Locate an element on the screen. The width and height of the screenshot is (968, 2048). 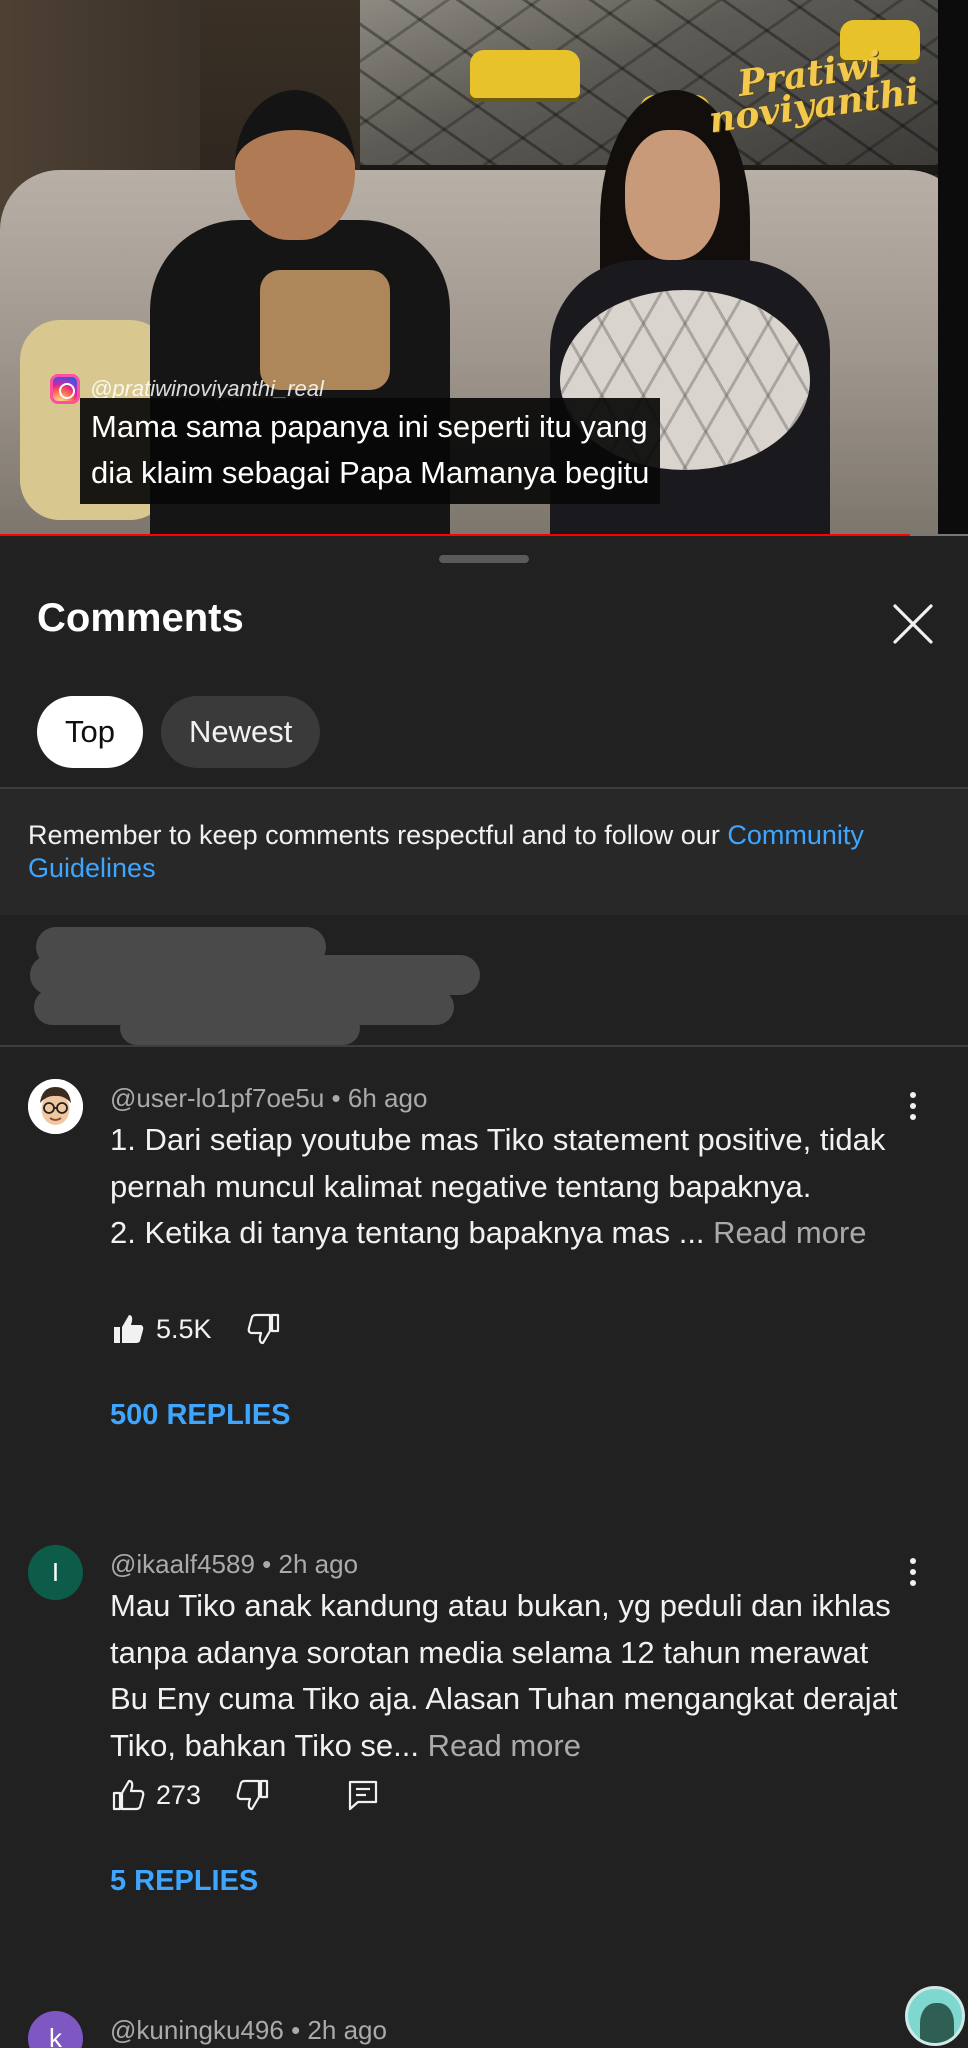
comment-meta: @kuningku496 • 2h ago is located at coordinates (248, 2030).